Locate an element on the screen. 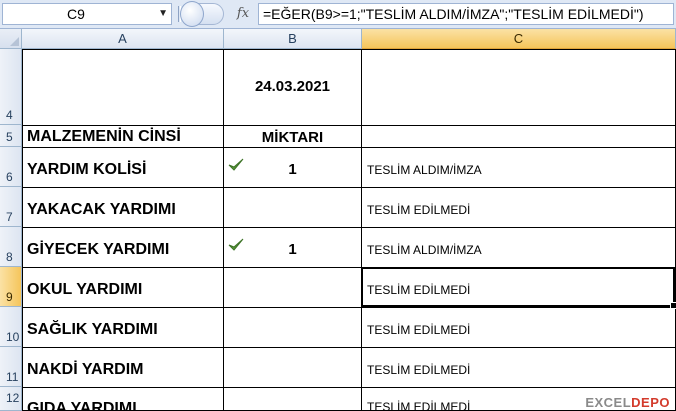  insert-function-icon: fx is located at coordinates (243, 14).